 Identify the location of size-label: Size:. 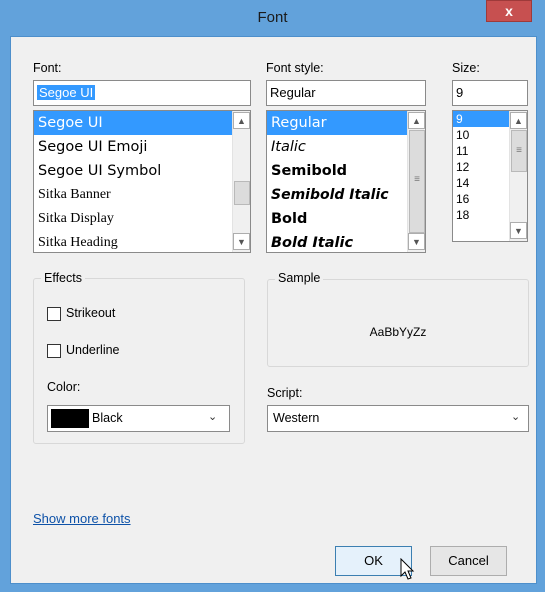
(466, 68).